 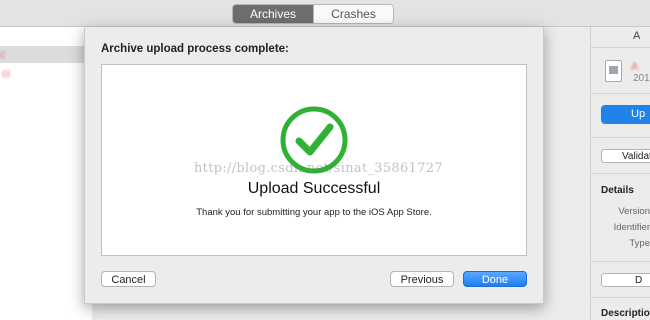 What do you see at coordinates (128, 279) in the screenshot?
I see `cancel-button: Cancel` at bounding box center [128, 279].